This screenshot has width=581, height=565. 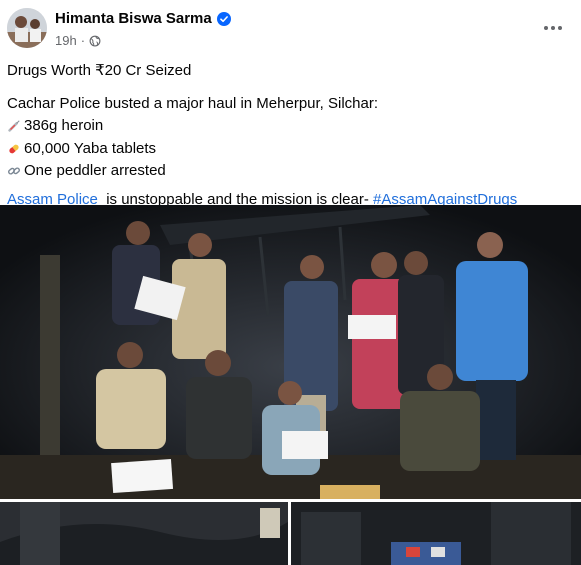 I want to click on author-name: Himanta Biswa Sarma, so click(x=133, y=18).